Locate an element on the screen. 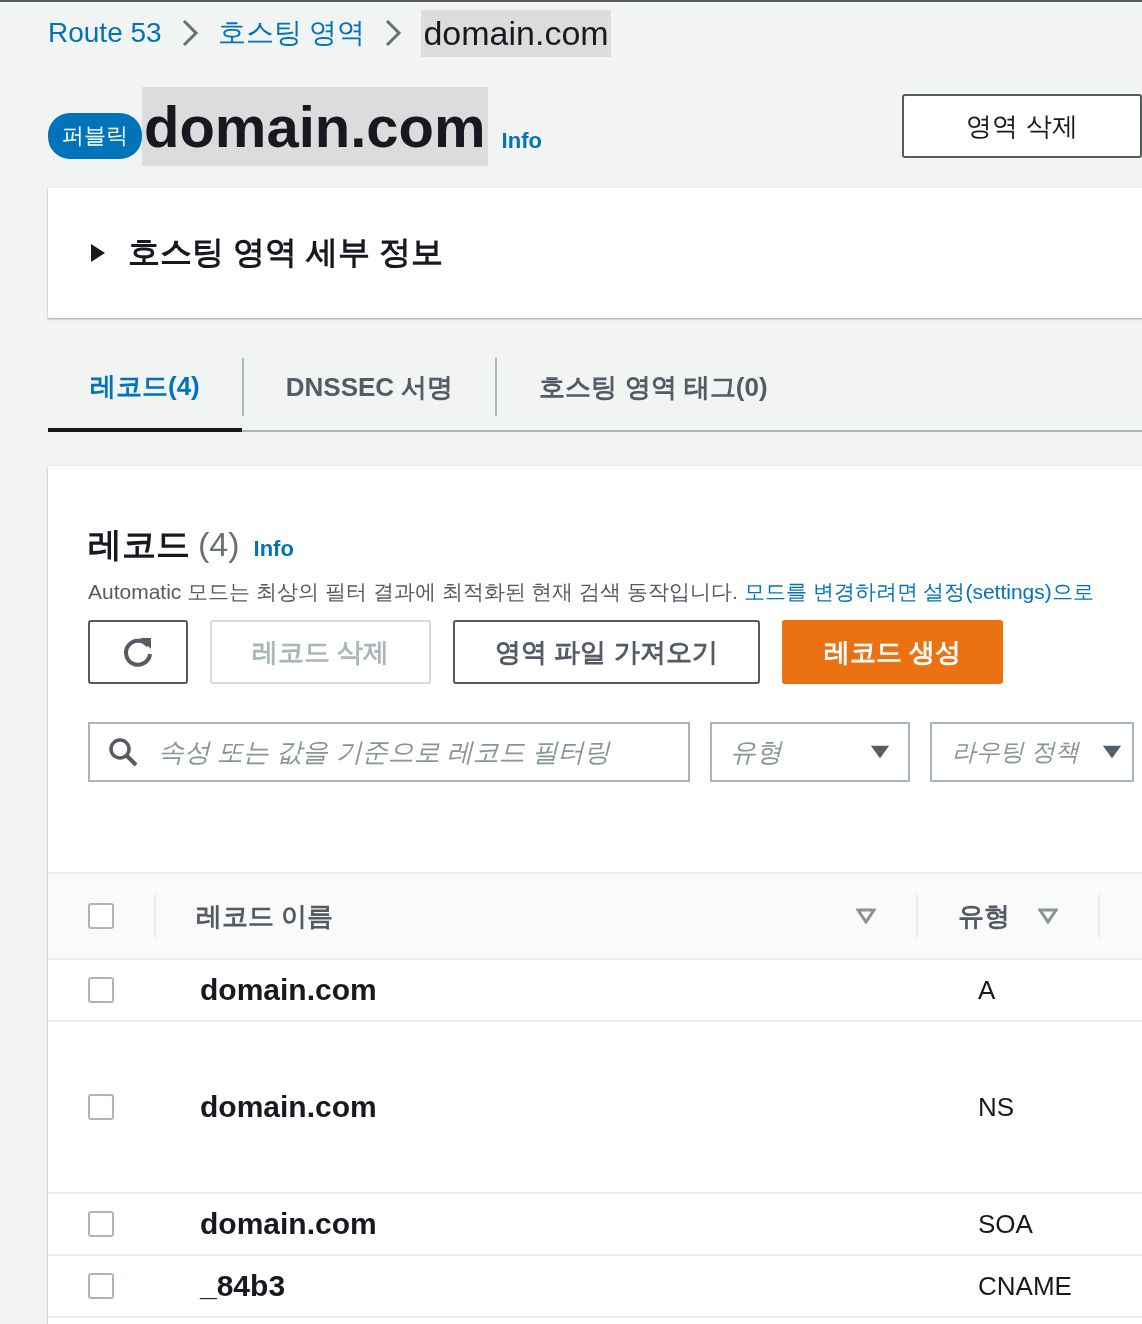  tab: 호스팅 영역 태그(0) is located at coordinates (653, 387).